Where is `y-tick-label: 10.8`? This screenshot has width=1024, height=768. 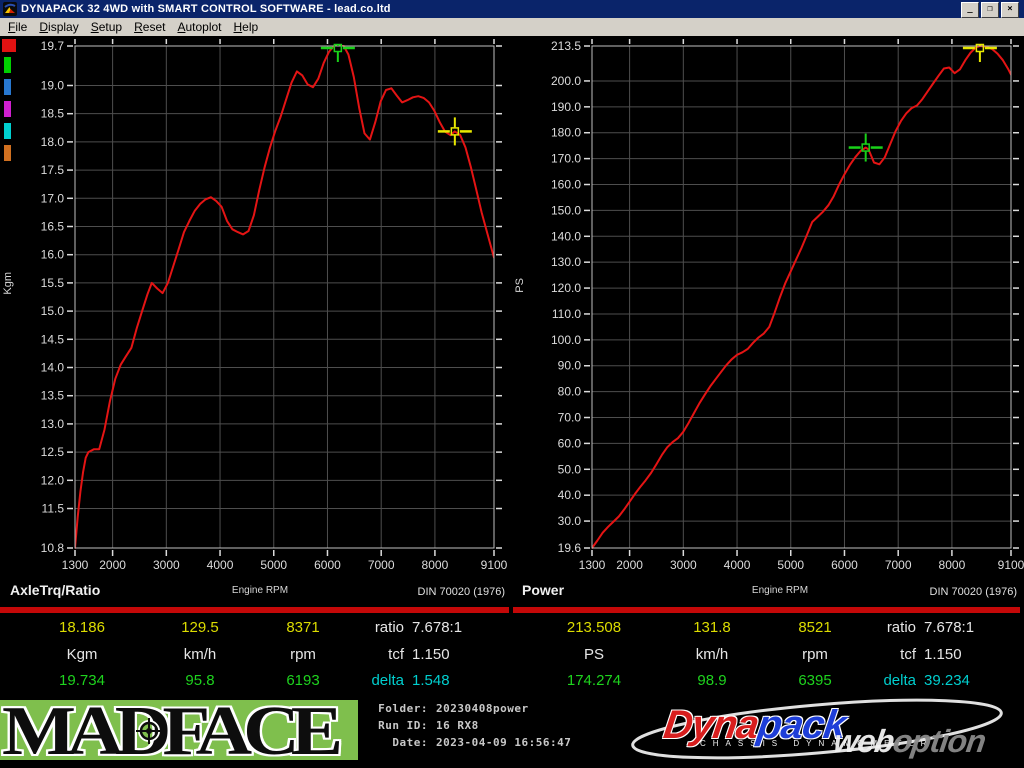 y-tick-label: 10.8 is located at coordinates (53, 548).